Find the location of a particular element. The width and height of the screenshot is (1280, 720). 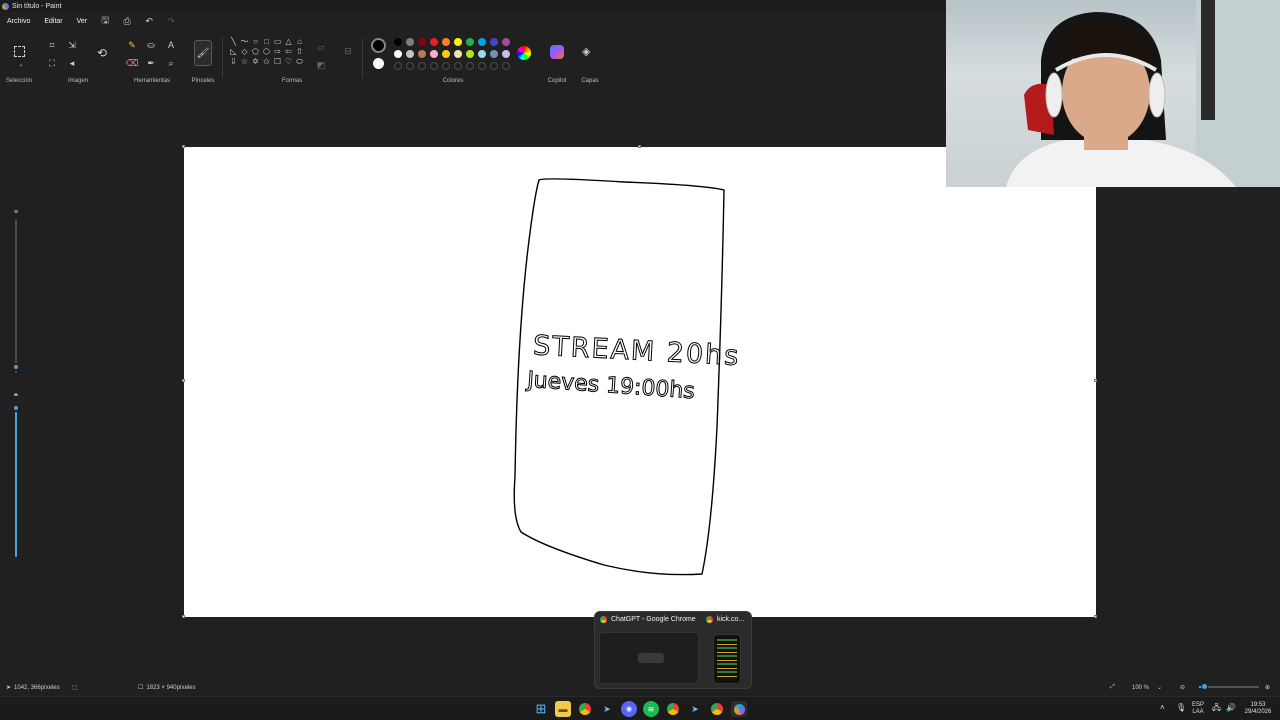

primary-color-swatch is located at coordinates (378, 45).